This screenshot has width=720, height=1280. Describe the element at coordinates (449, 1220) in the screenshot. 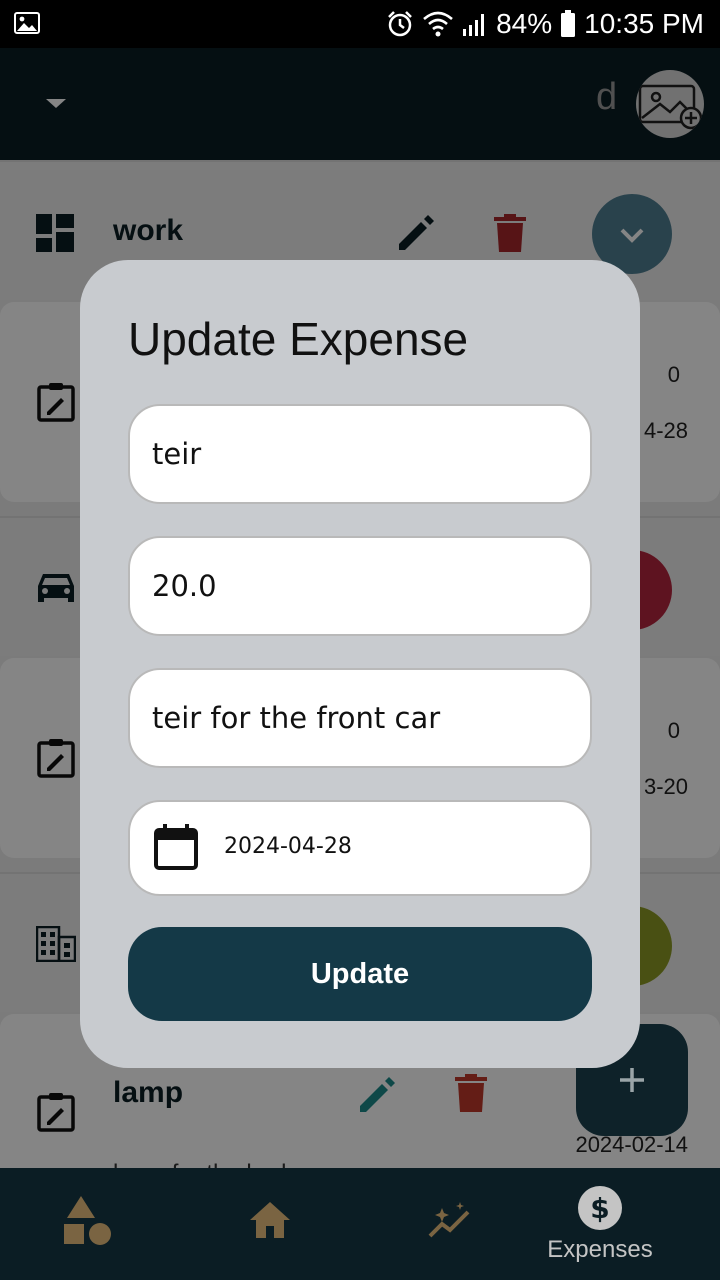

I see `insights-icon` at that location.